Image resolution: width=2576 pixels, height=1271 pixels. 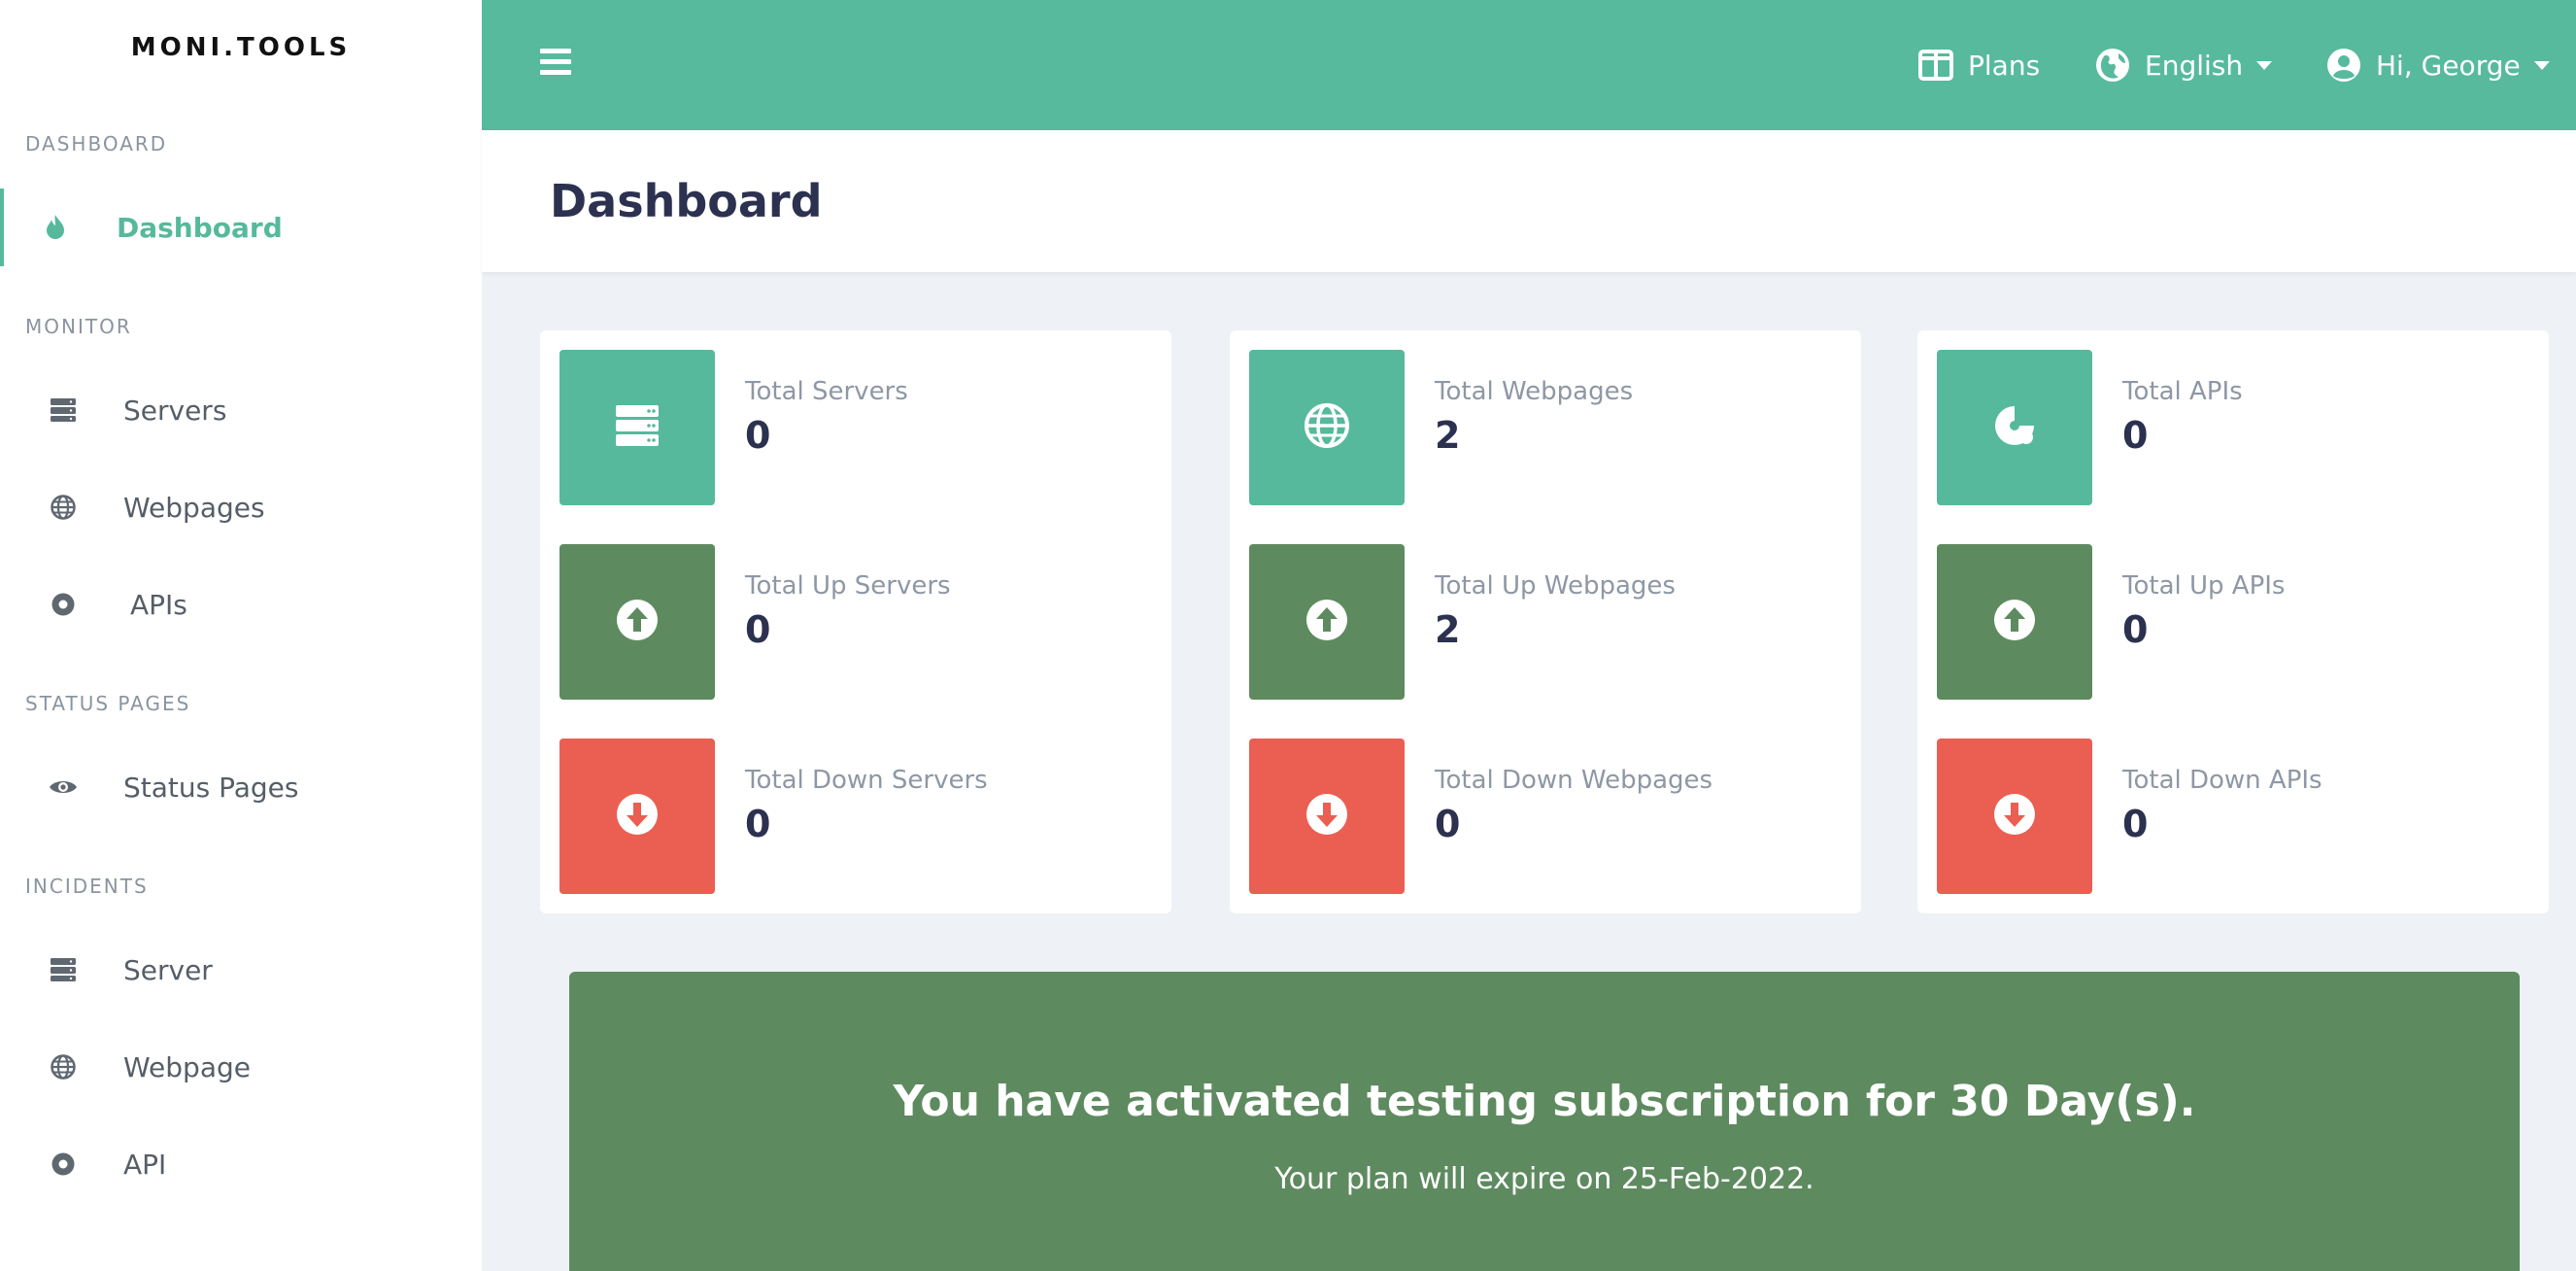 What do you see at coordinates (241, 970) in the screenshot?
I see `sidebar-item-incident-server: Server` at bounding box center [241, 970].